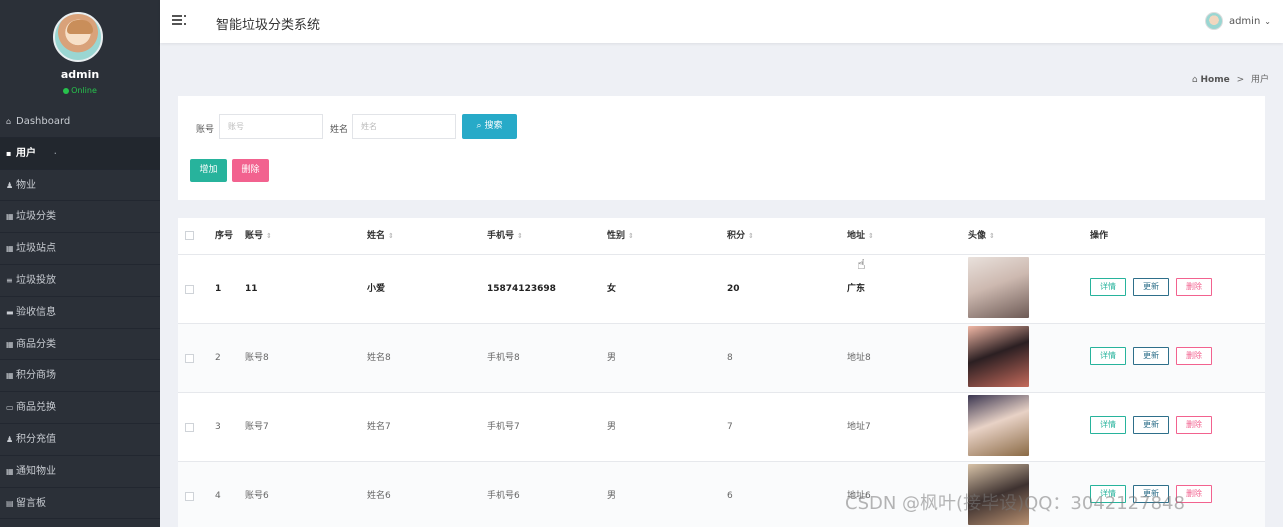 The image size is (1283, 527). What do you see at coordinates (80, 408) in the screenshot?
I see `sidebar-item-9: ▭ 商品兑换` at bounding box center [80, 408].